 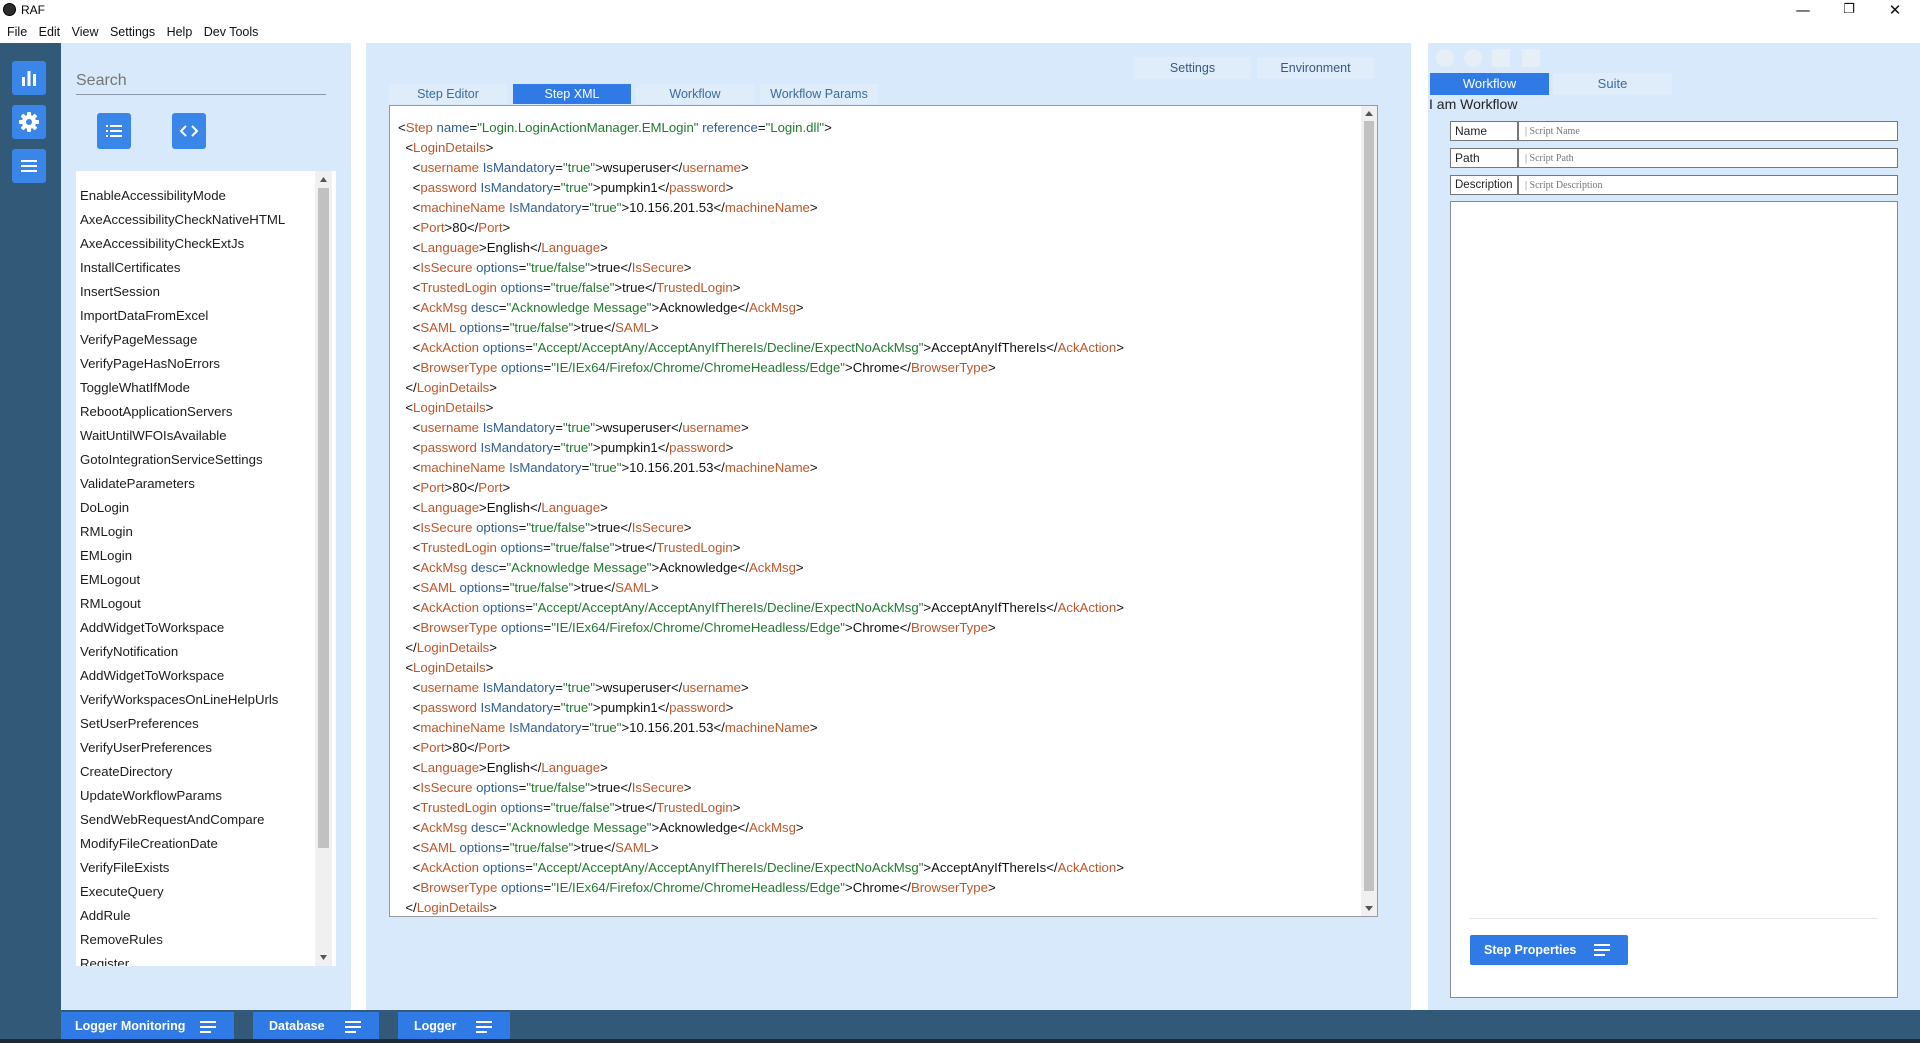 What do you see at coordinates (29, 78) in the screenshot?
I see `dashboard-nav-button` at bounding box center [29, 78].